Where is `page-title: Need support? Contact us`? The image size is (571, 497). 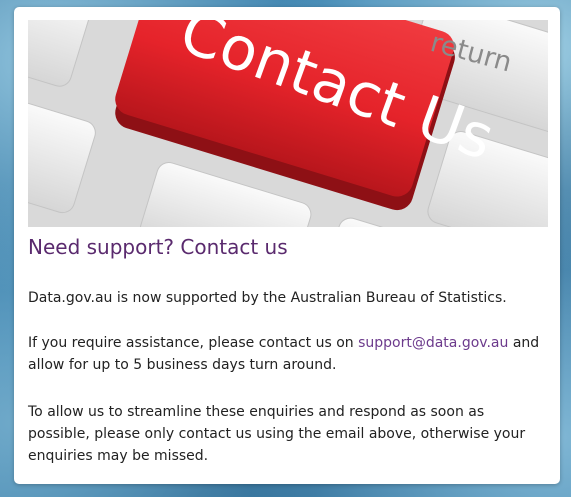
page-title: Need support? Contact us is located at coordinates (158, 247).